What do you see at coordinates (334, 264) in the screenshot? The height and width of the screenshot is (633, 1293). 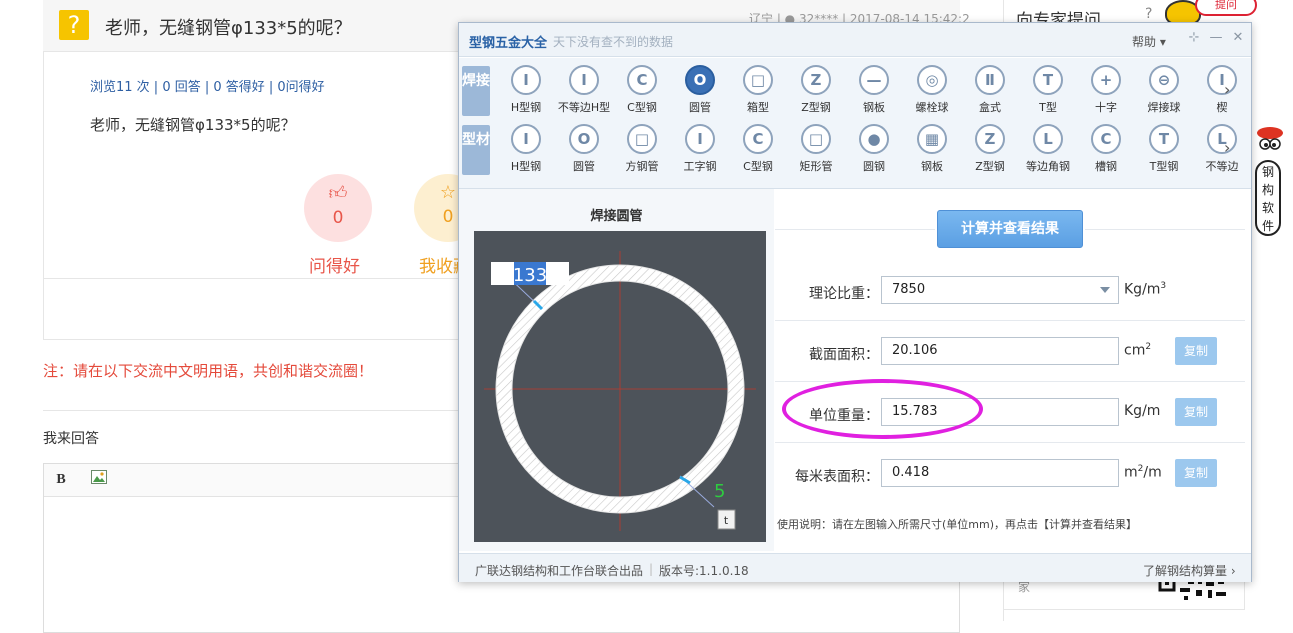 I see `good-question-label: 问得好` at bounding box center [334, 264].